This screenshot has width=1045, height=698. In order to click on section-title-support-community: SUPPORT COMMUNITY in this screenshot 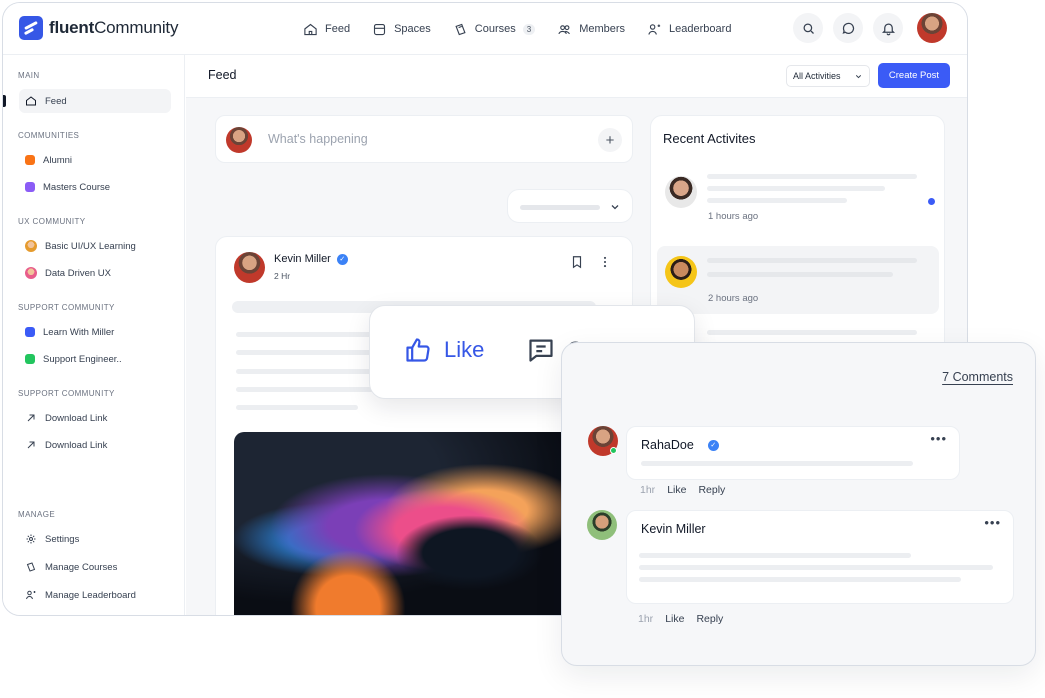, I will do `click(66, 307)`.